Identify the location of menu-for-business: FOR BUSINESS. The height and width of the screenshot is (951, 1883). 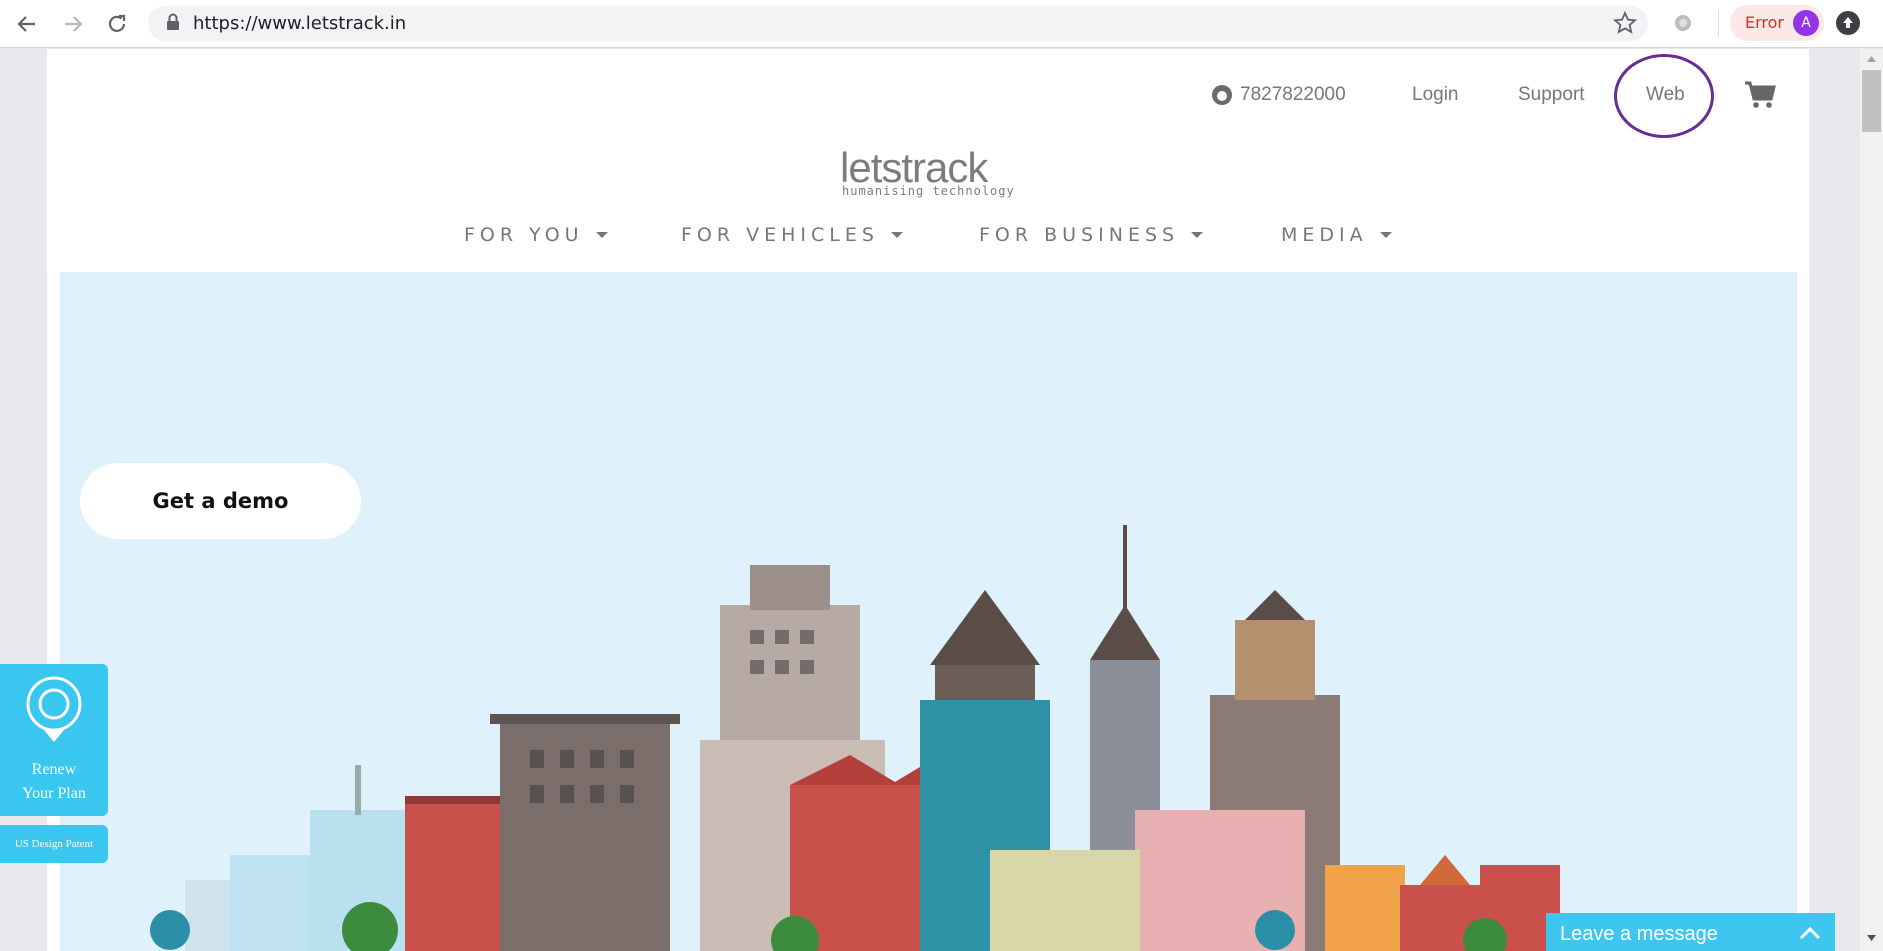
(1091, 235).